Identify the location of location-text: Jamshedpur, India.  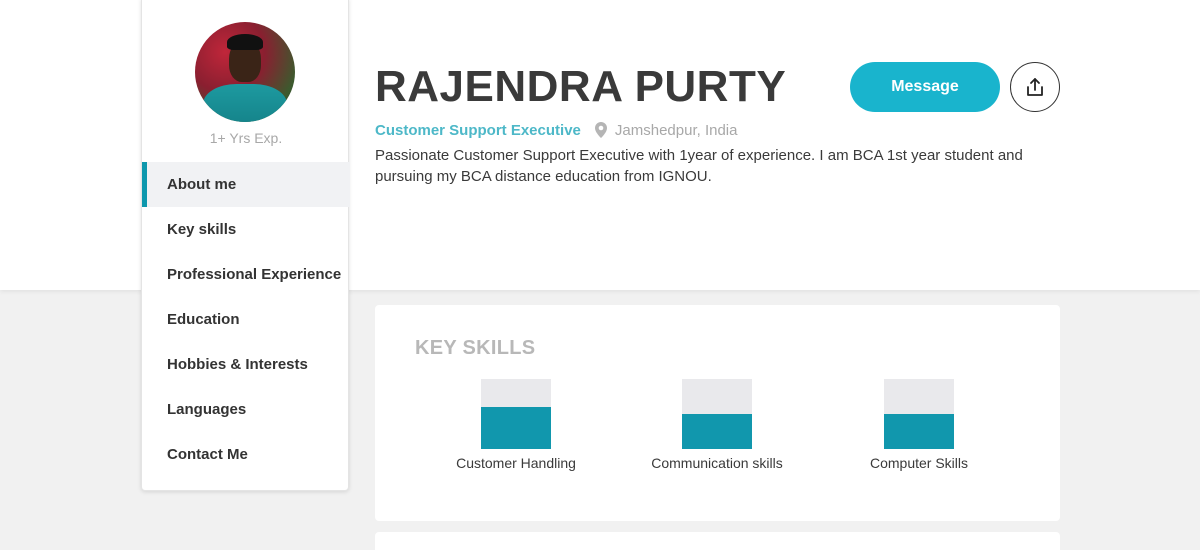
(676, 130).